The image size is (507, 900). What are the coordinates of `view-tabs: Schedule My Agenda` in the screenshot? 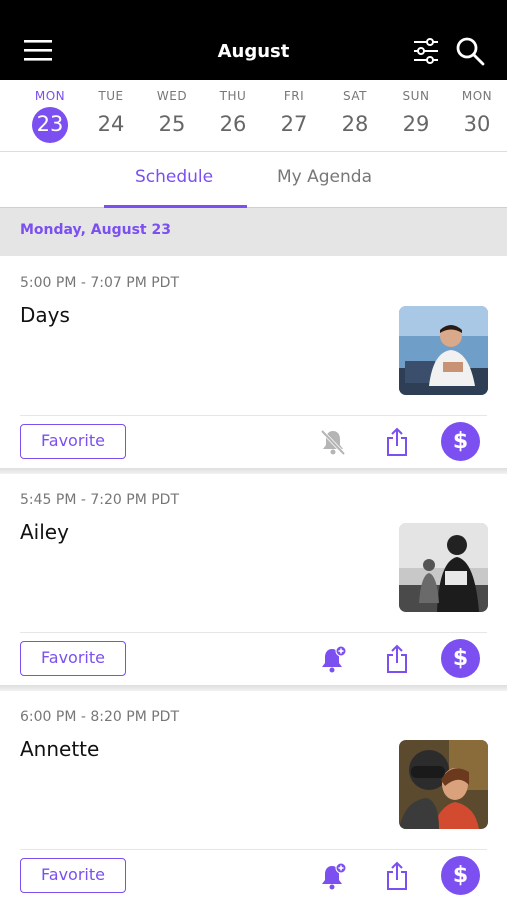 It's located at (253, 180).